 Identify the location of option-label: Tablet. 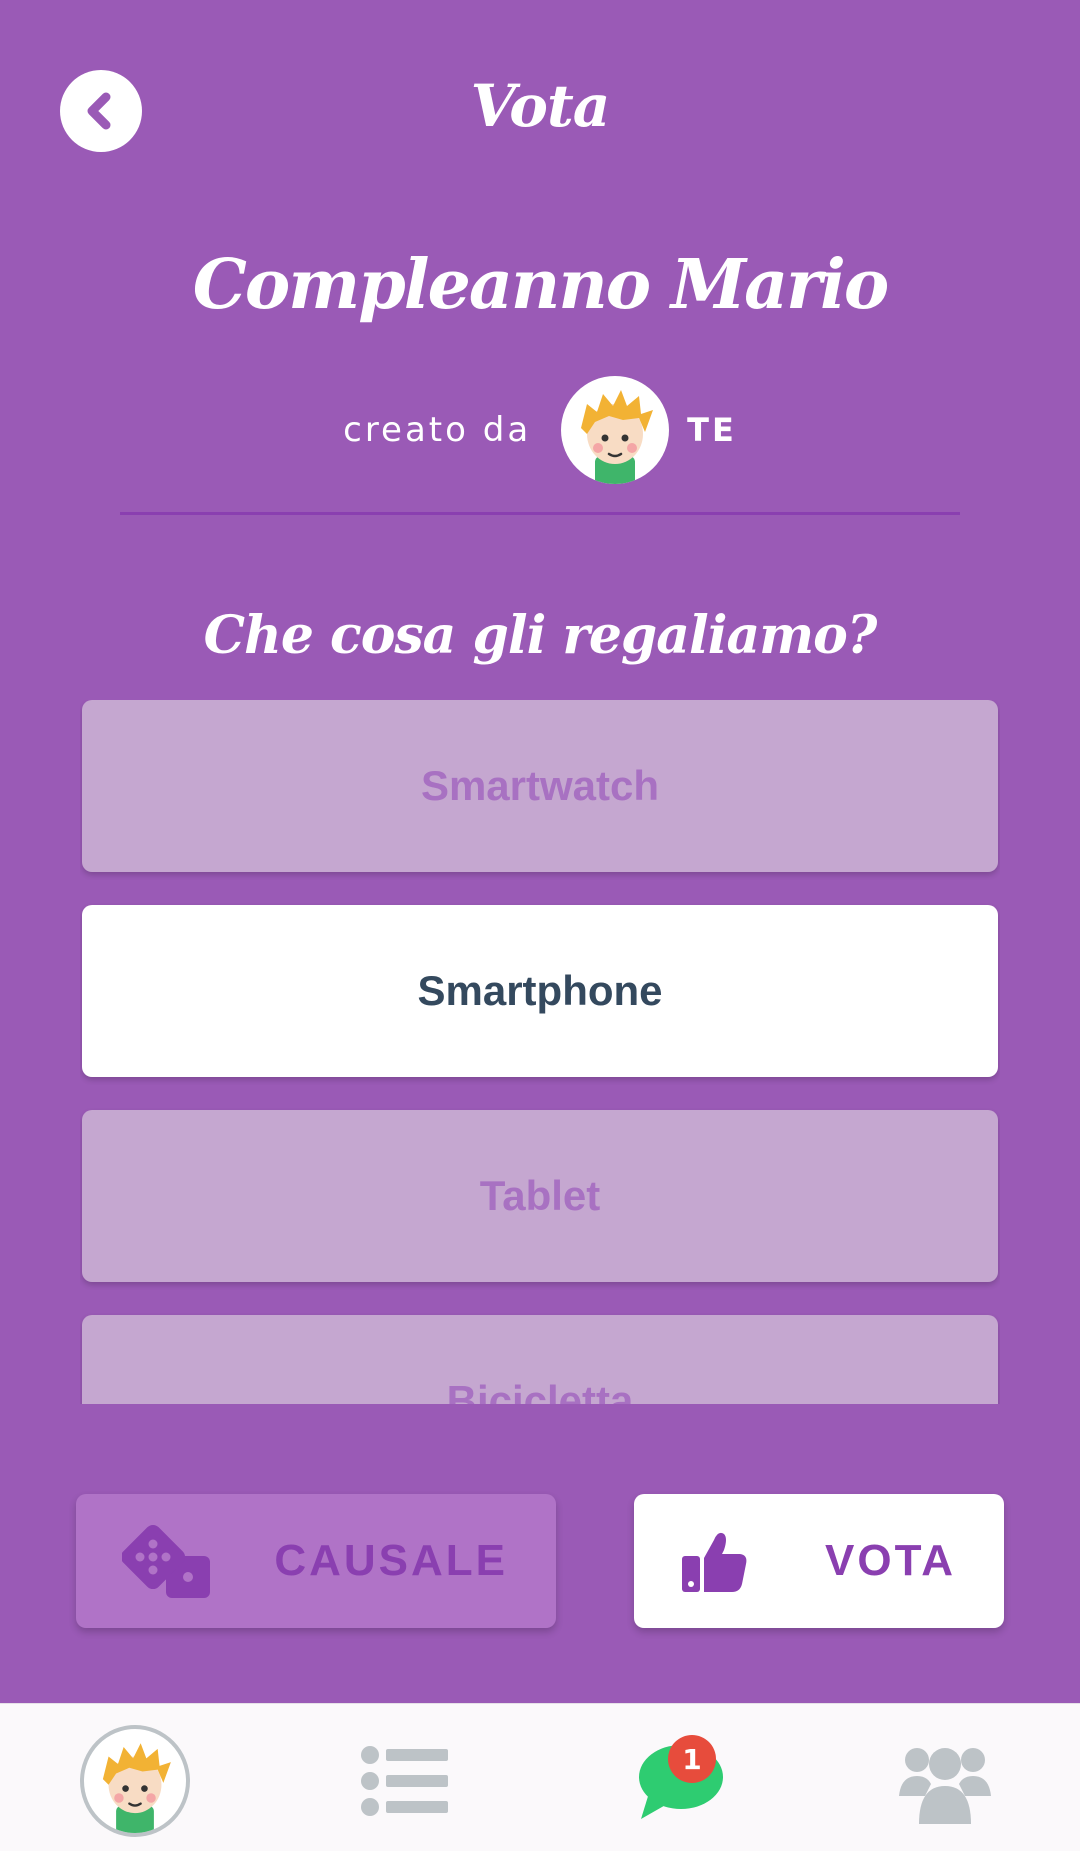
(540, 1195).